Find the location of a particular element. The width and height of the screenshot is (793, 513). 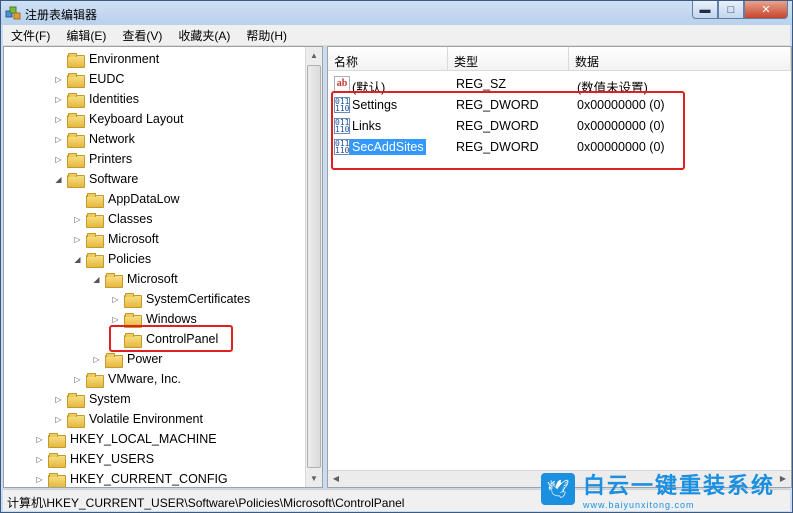

tree-item: ▷ VMware, Inc. is located at coordinates (128, 379).